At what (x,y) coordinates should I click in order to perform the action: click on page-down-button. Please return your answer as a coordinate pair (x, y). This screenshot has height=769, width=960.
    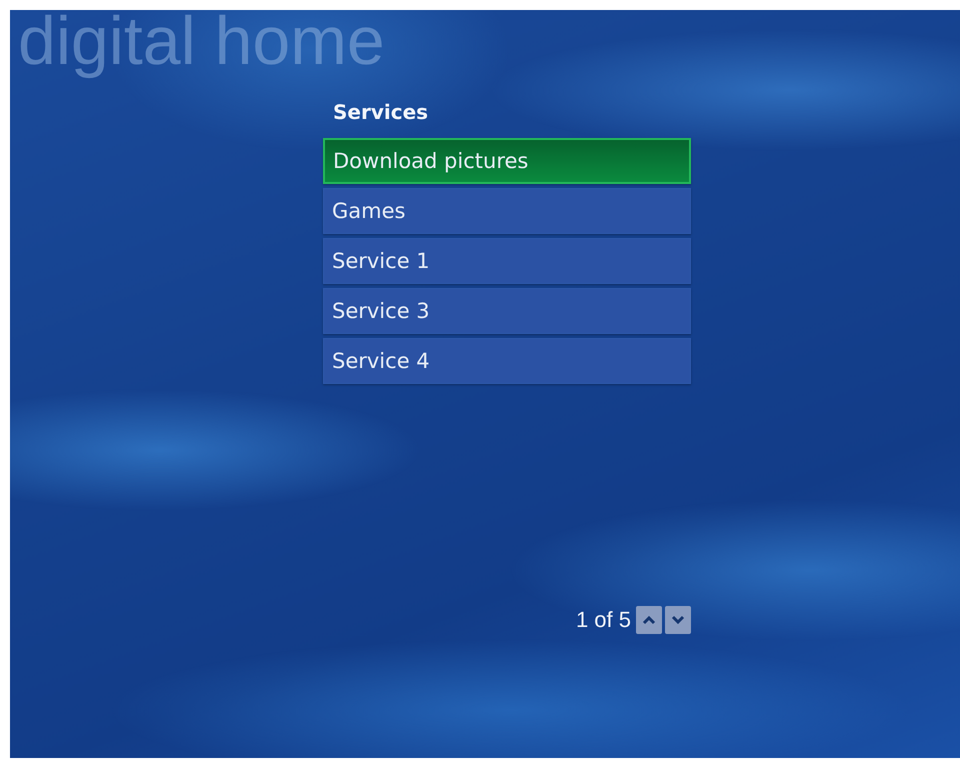
    Looking at the image, I should click on (678, 620).